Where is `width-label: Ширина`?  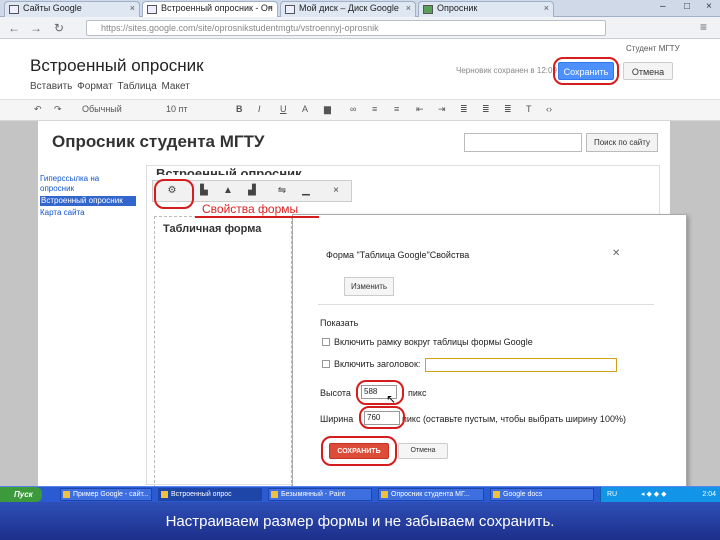
width-label: Ширина is located at coordinates (337, 419).